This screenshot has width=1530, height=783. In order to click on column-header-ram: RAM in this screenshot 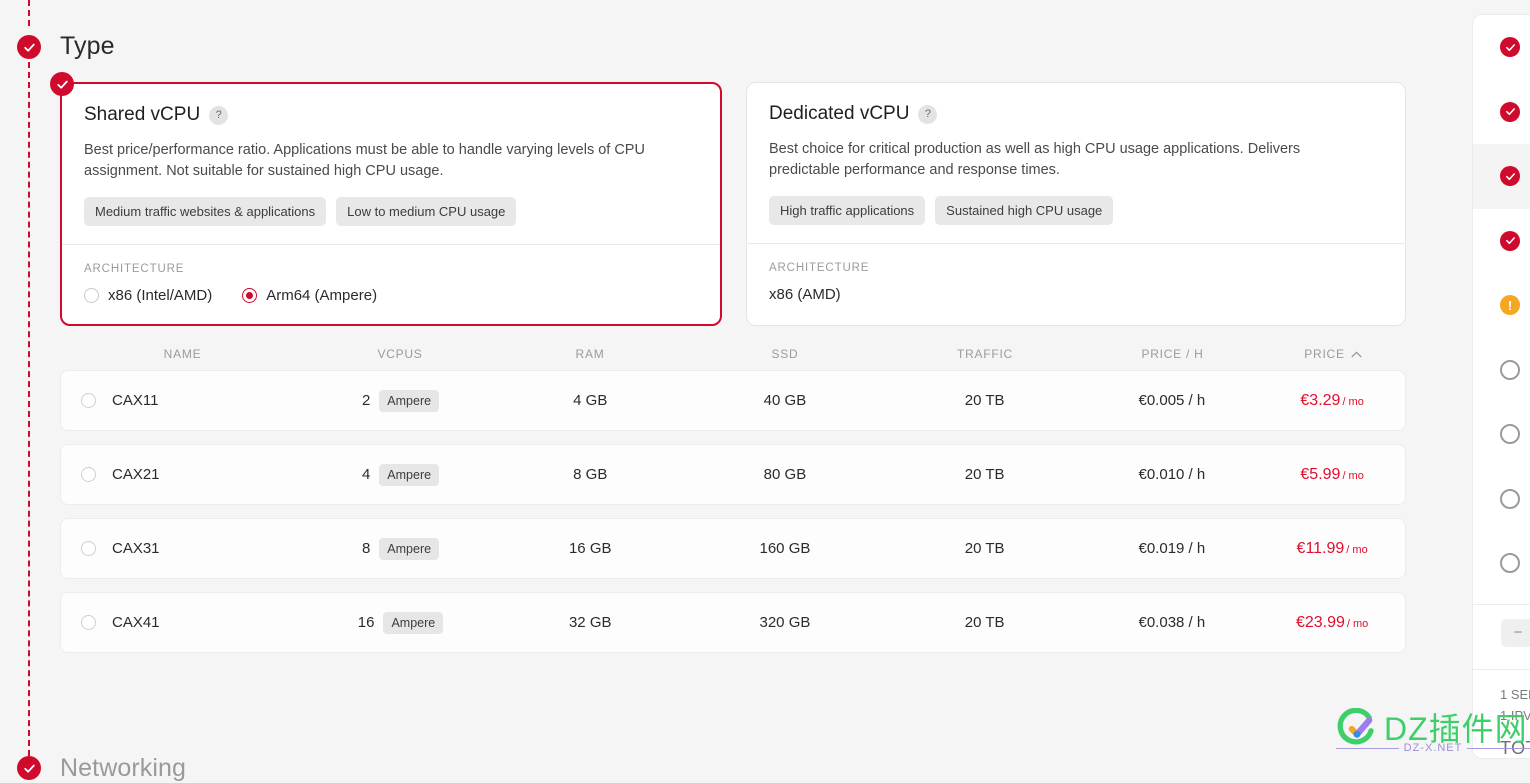, I will do `click(590, 354)`.